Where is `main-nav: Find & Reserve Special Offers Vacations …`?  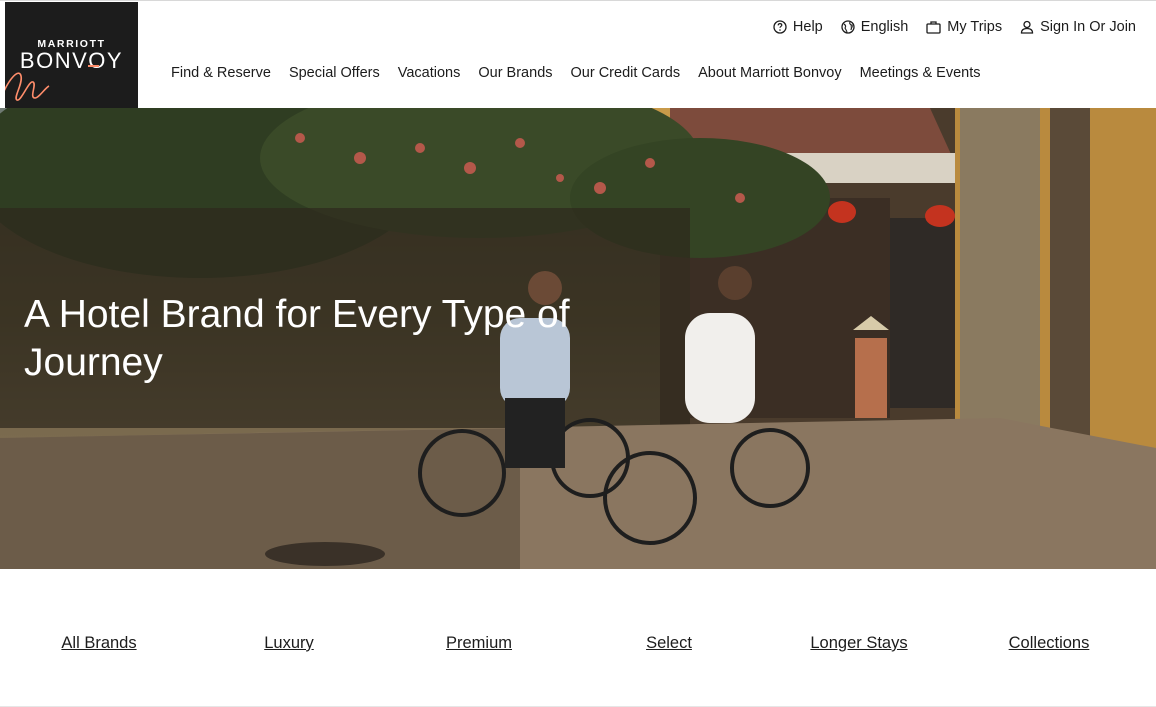
main-nav: Find & Reserve Special Offers Vacations … is located at coordinates (575, 73).